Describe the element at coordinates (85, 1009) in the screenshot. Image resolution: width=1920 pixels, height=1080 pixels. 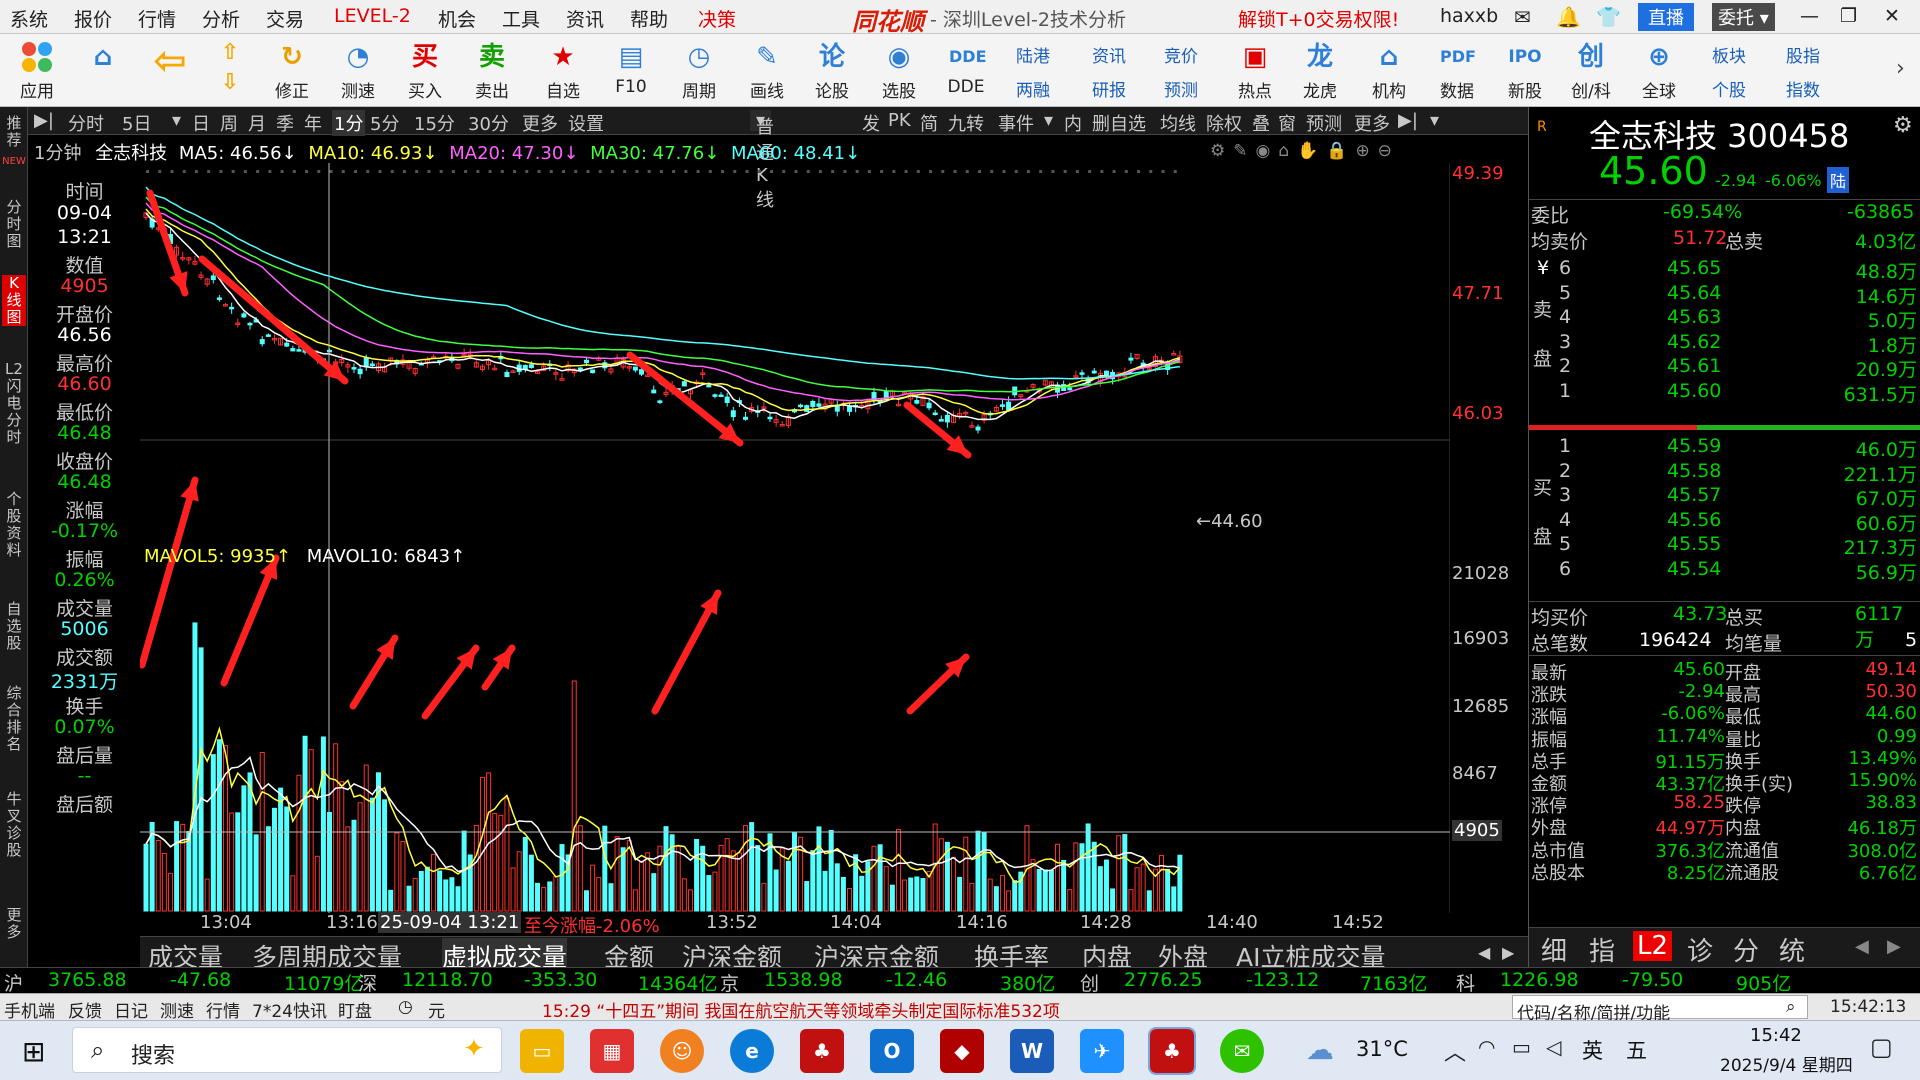
I see `status-feedback: 反馈` at that location.